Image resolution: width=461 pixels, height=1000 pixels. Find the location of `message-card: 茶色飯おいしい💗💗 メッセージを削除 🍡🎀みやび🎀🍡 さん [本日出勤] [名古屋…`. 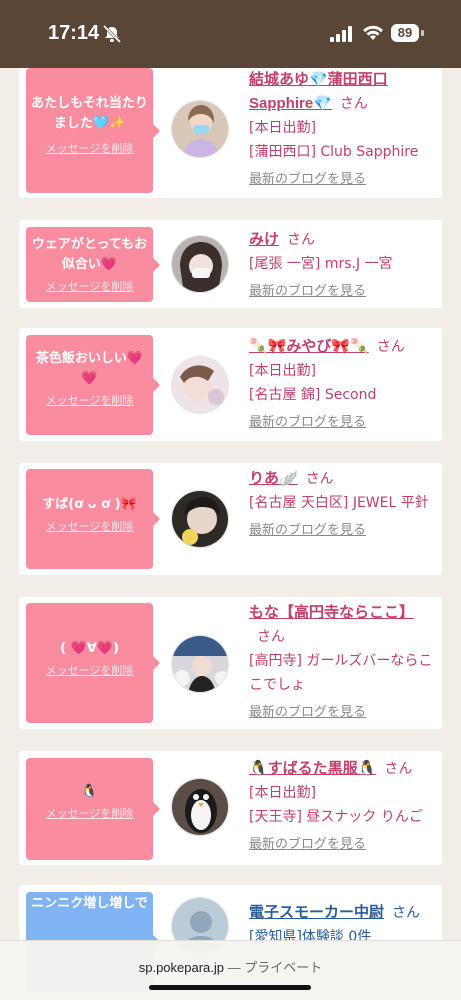

message-card: 茶色飯おいしい💗💗 メッセージを削除 🍡🎀みやび🎀🍡 さん [本日出勤] [名古屋… is located at coordinates (230, 384).